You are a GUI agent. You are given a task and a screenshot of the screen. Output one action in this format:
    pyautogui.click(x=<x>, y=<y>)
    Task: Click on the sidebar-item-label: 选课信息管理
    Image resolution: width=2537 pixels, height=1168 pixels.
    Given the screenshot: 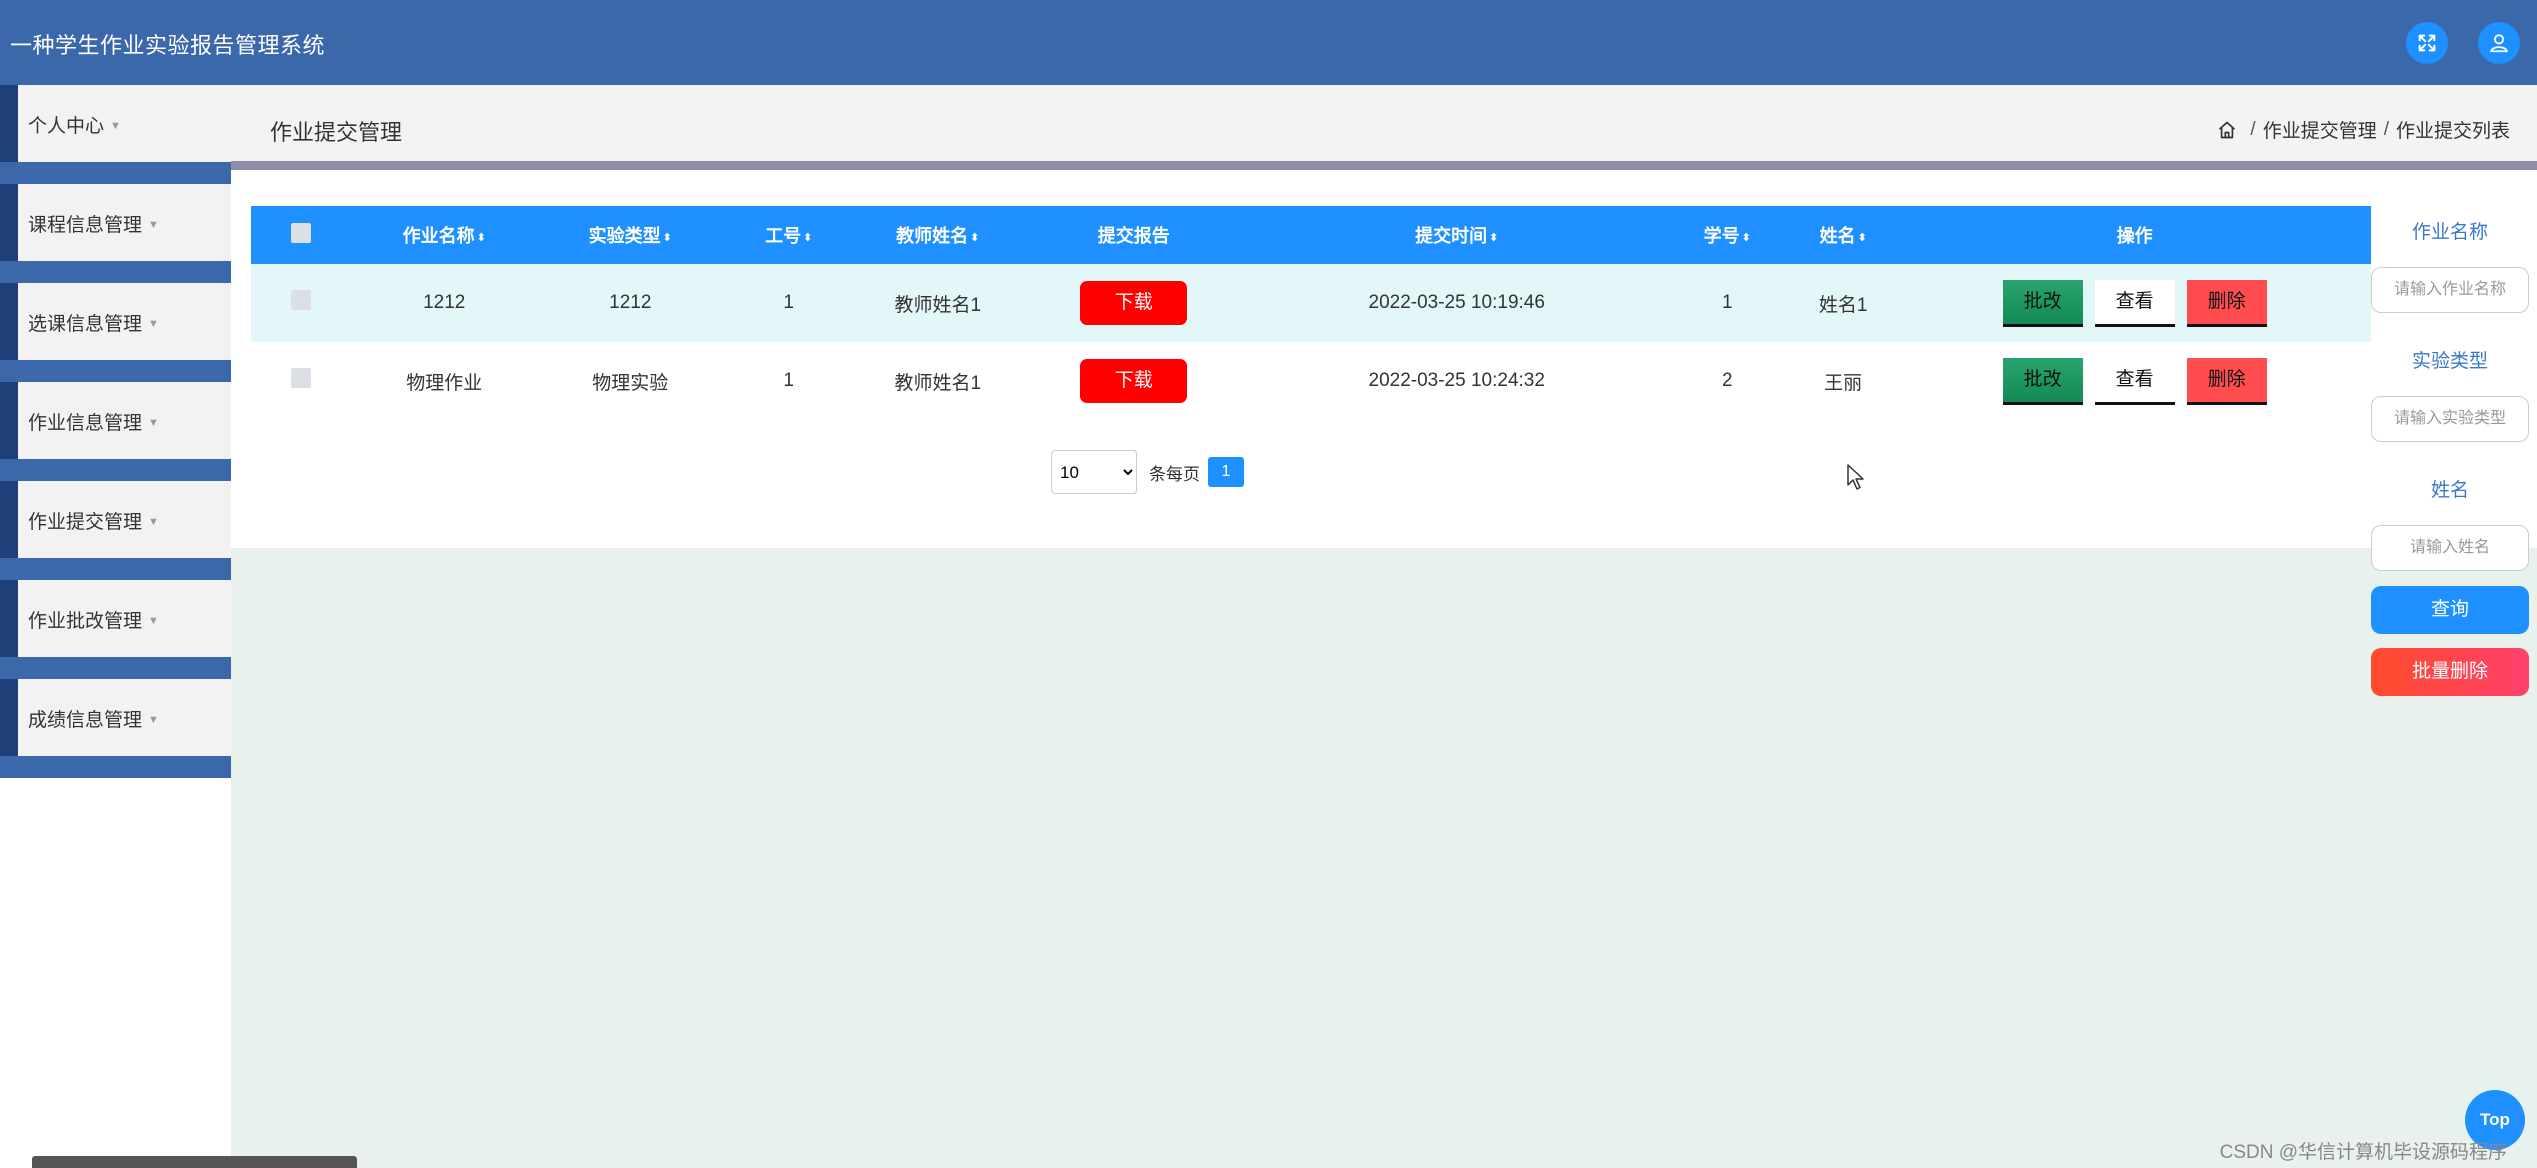 What is the action you would take?
    pyautogui.click(x=85, y=324)
    